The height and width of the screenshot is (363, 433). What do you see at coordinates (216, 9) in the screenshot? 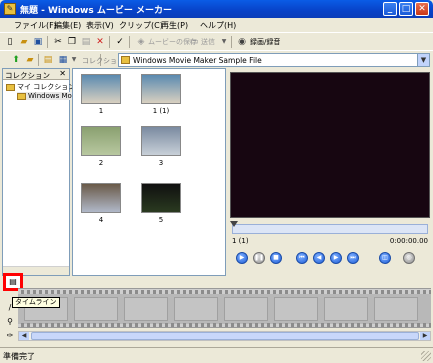
I see `title-bar: ✎ 無題 - Windows ムービー メーカー _ □ ✕` at bounding box center [216, 9].